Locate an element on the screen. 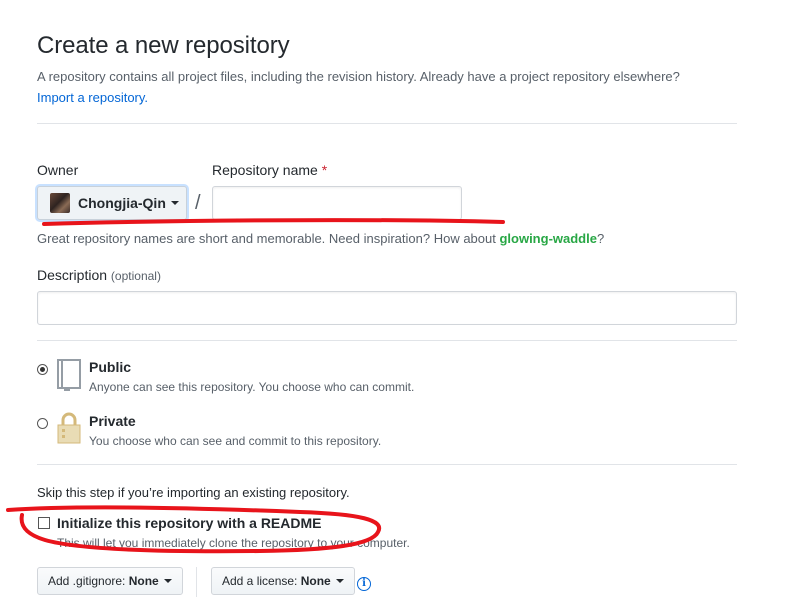 The width and height of the screenshot is (790, 614). repo-book-icon is located at coordinates (69, 375).